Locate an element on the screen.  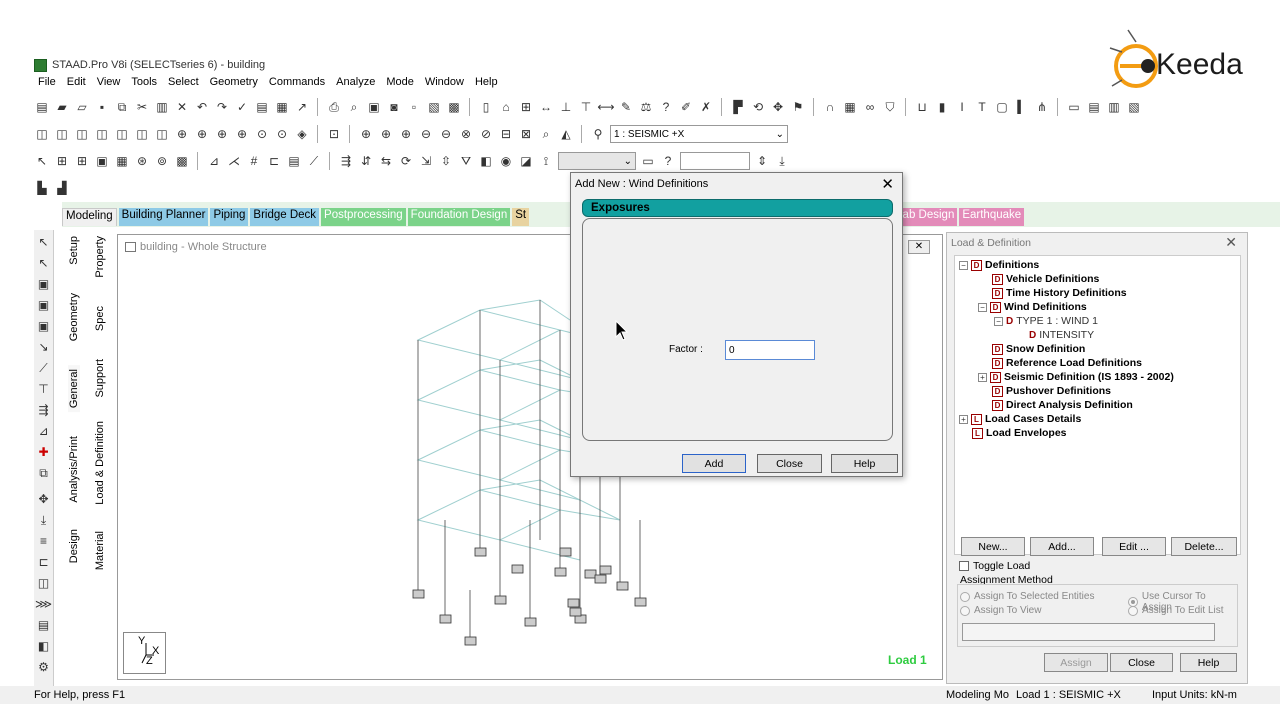
fill-icon: ◭ is located at coordinates (566, 134).